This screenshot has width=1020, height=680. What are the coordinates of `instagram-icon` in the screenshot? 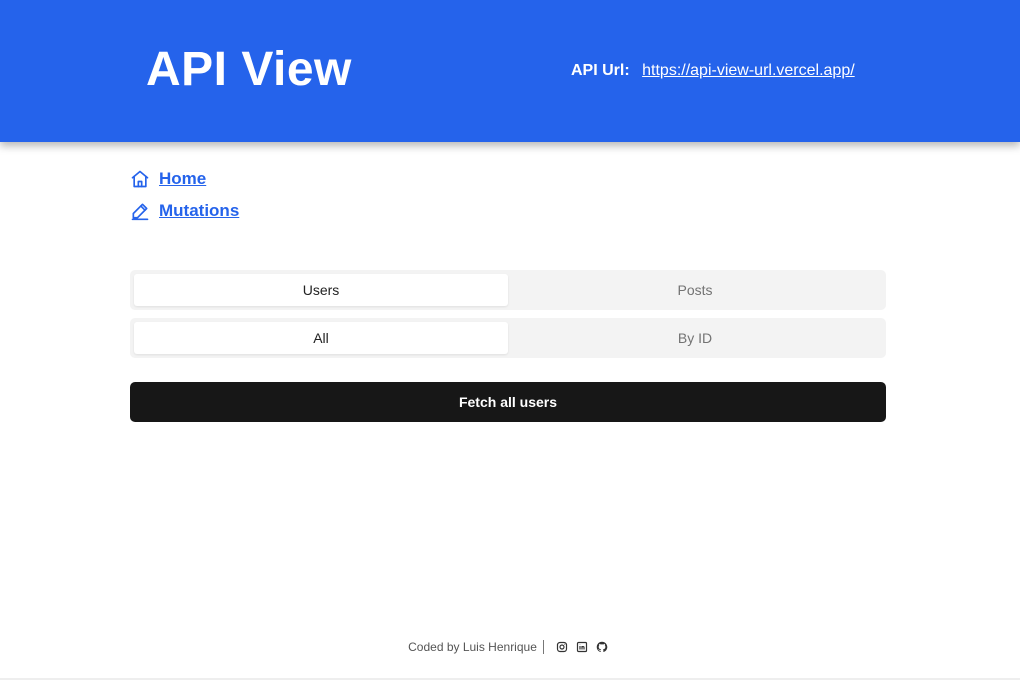 It's located at (562, 647).